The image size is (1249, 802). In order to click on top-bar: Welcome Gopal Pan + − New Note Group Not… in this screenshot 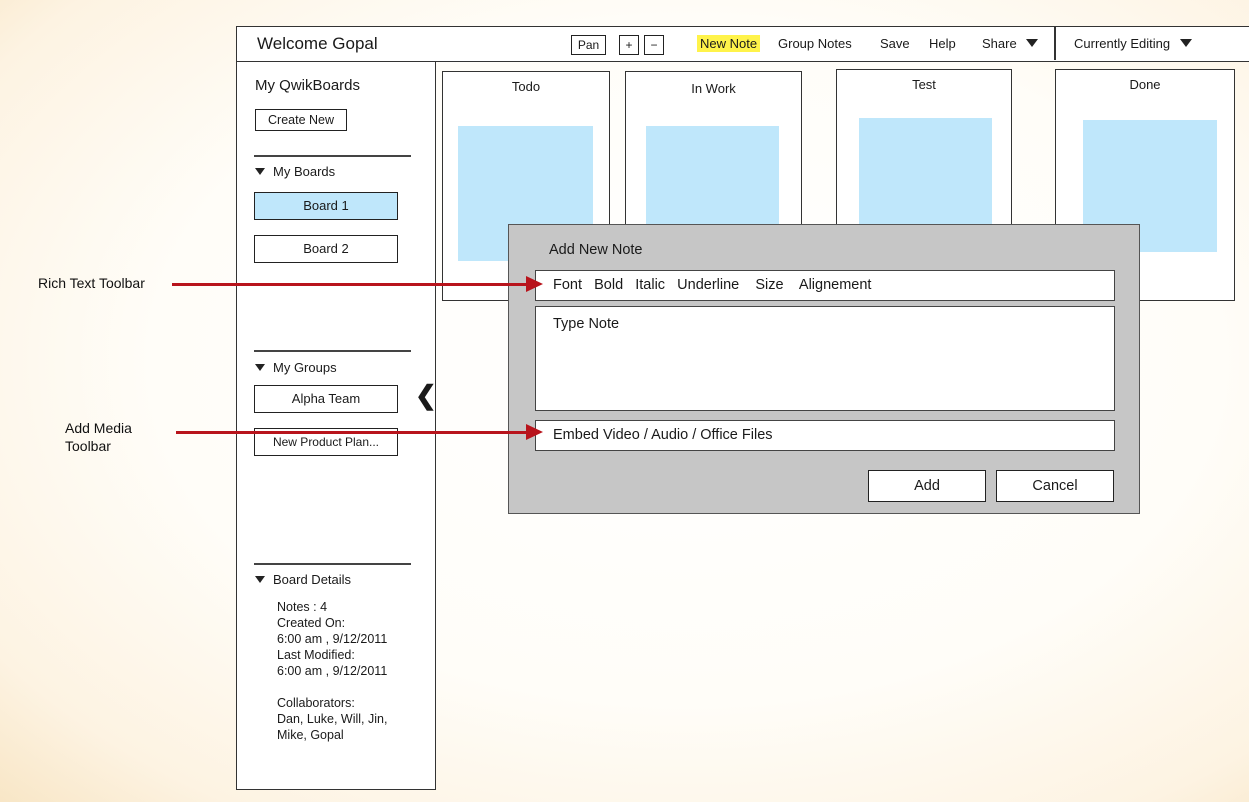, I will do `click(742, 44)`.